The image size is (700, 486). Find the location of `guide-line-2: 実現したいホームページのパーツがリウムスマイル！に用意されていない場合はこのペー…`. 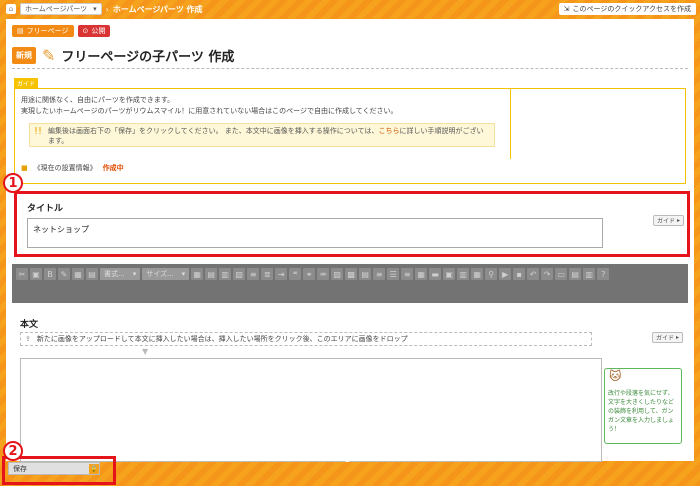

guide-line-2: 実現したいホームページのパーツがリウムスマイル！に用意されていない場合はこのペー… is located at coordinates (209, 111).